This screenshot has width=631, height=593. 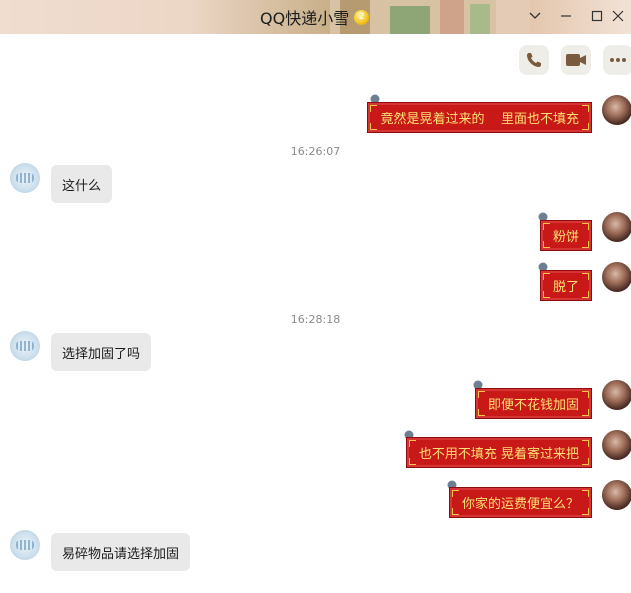 I want to click on timestamp: 16:28:18, so click(x=315, y=319).